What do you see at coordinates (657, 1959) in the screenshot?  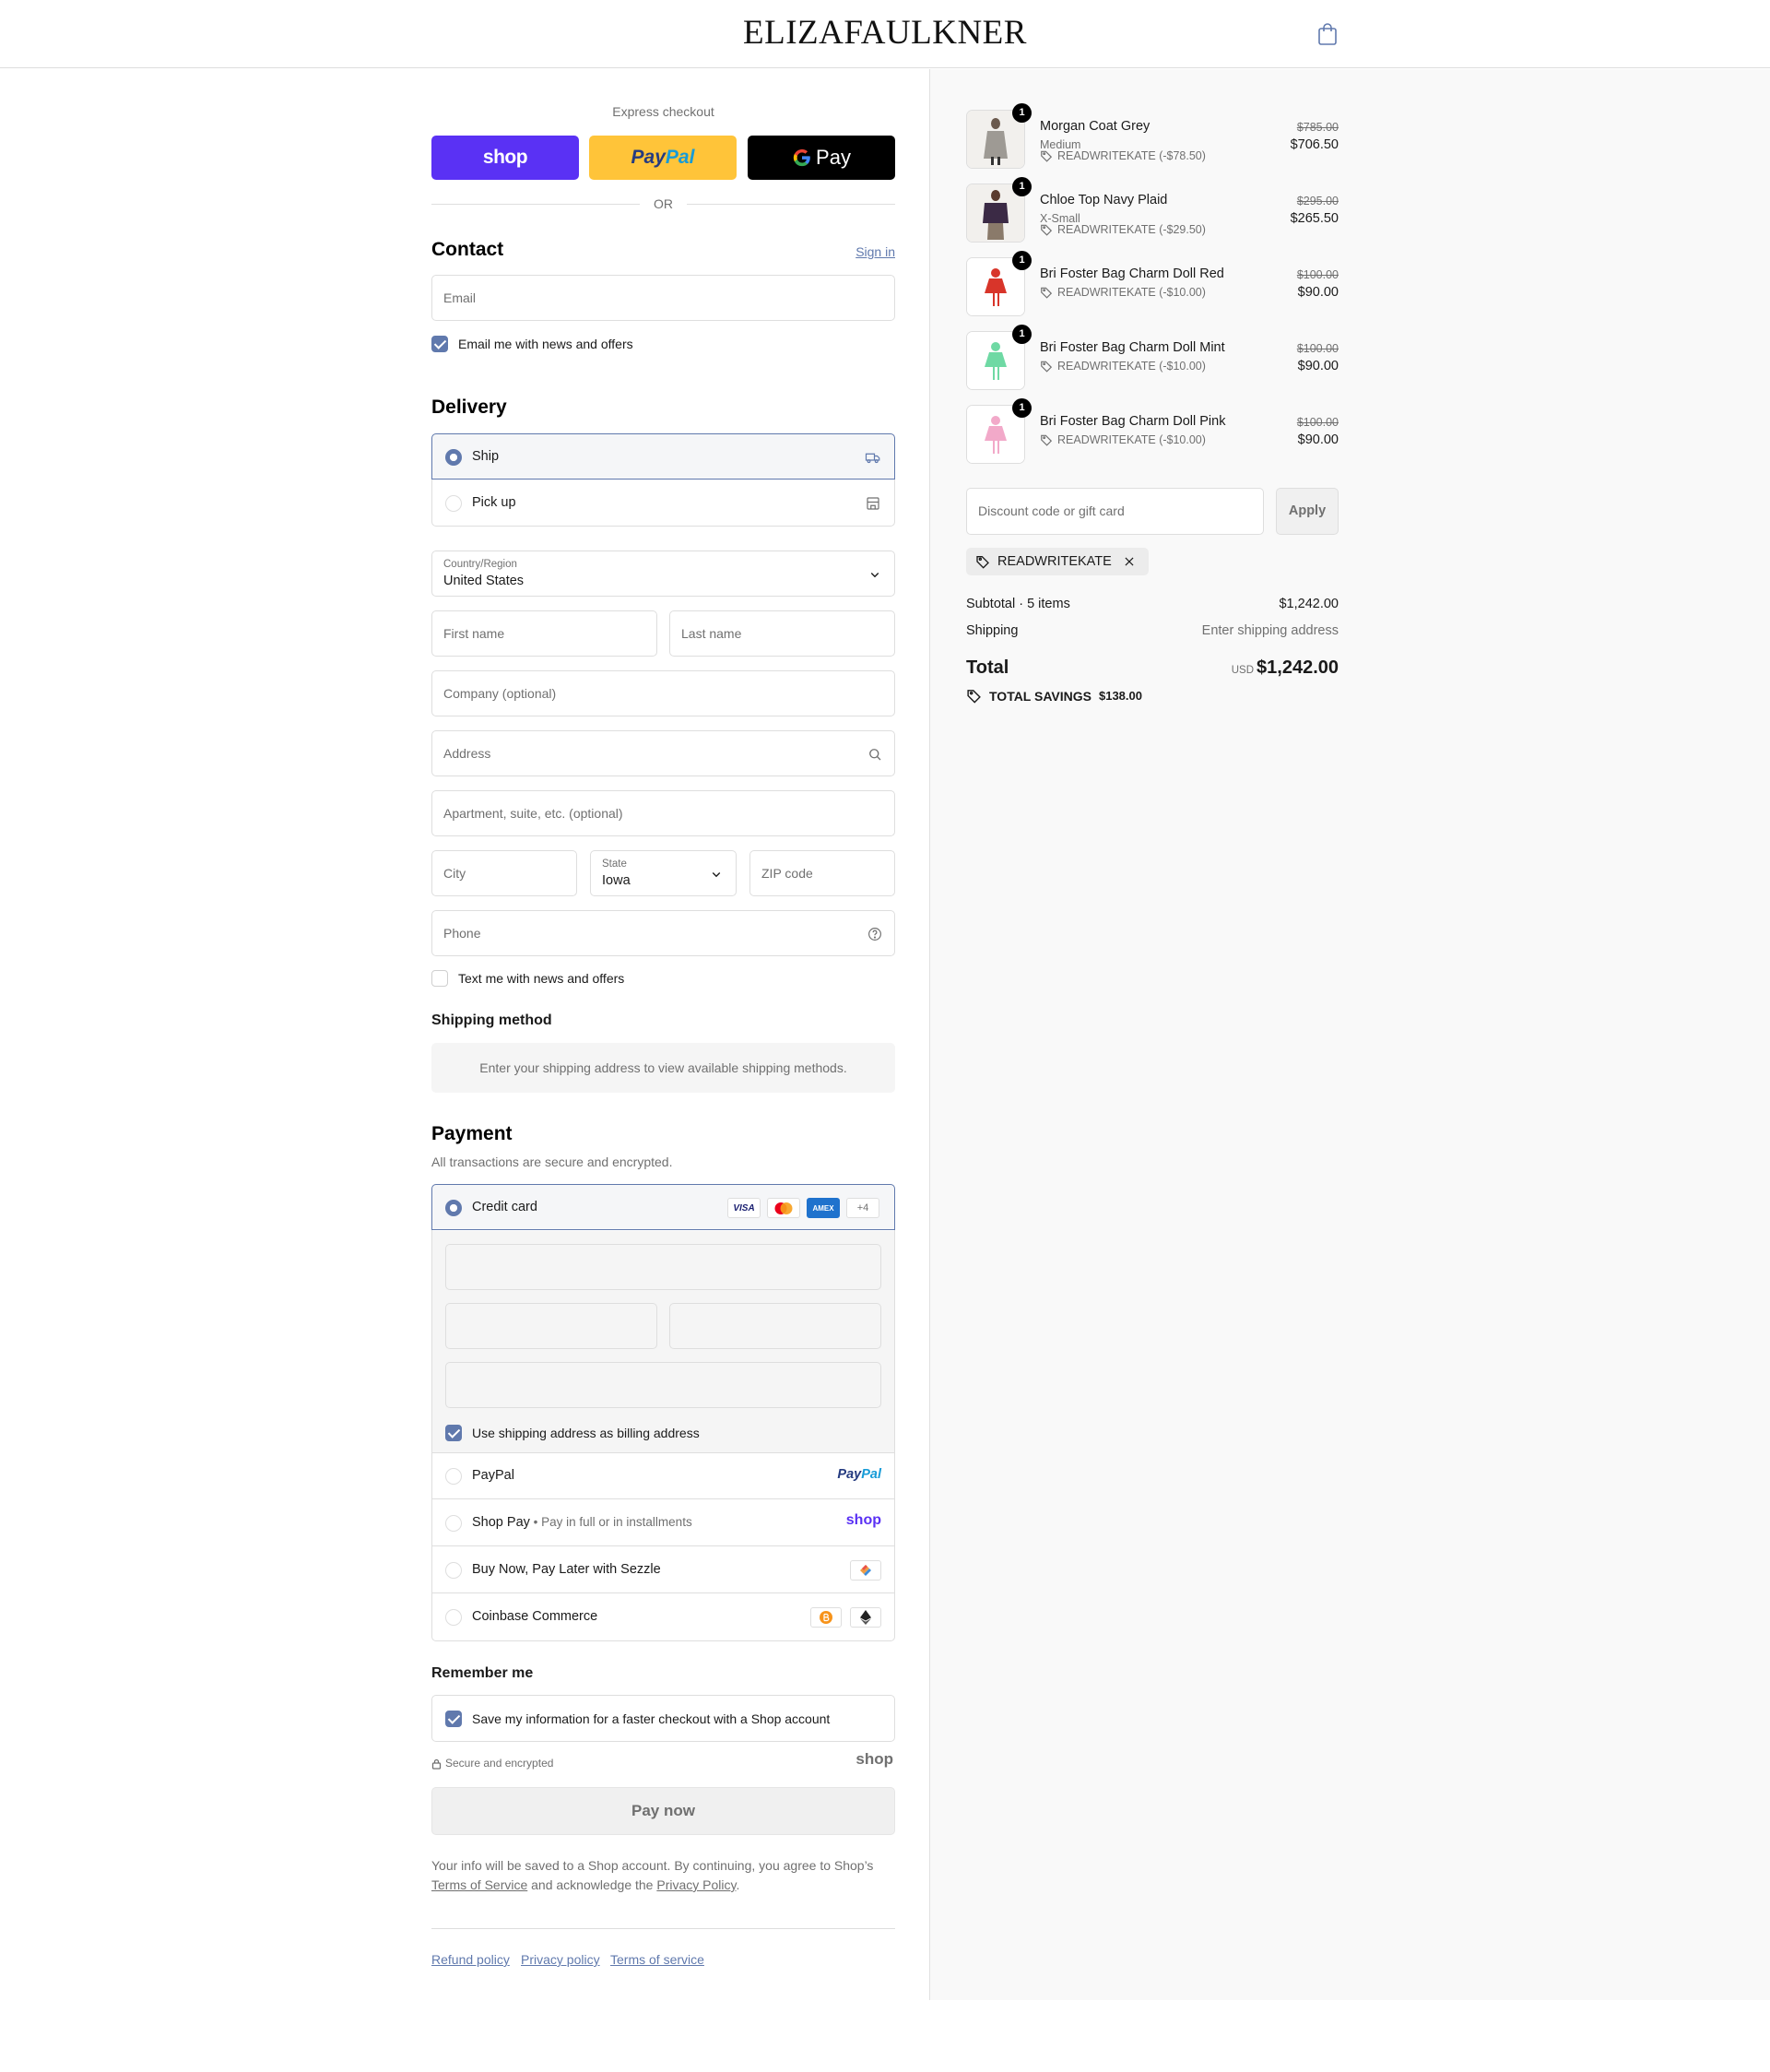 I see `terms-of-service-footer-link: Terms of service` at bounding box center [657, 1959].